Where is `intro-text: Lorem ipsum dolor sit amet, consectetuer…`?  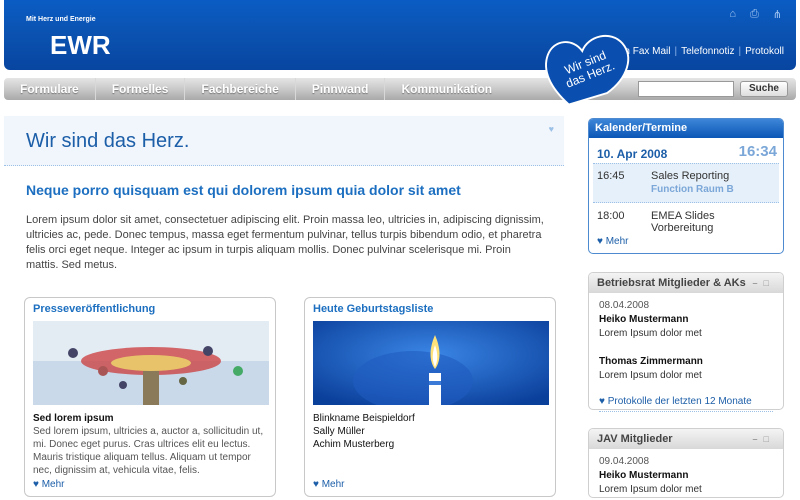 intro-text: Lorem ipsum dolor sit amet, consectetuer… is located at coordinates (285, 242).